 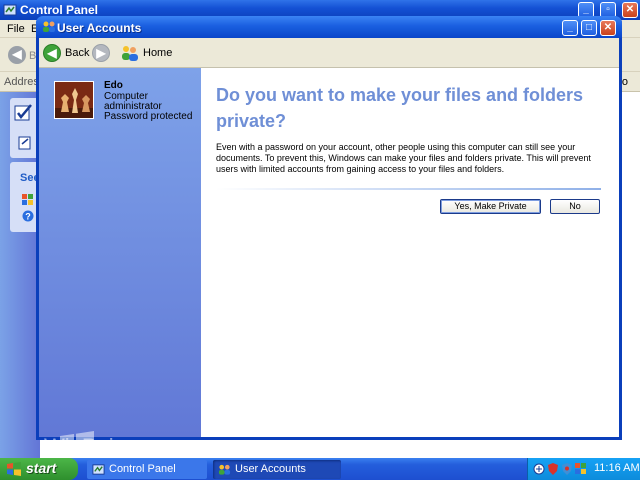 What do you see at coordinates (16, 29) in the screenshot?
I see `menu-file: File` at bounding box center [16, 29].